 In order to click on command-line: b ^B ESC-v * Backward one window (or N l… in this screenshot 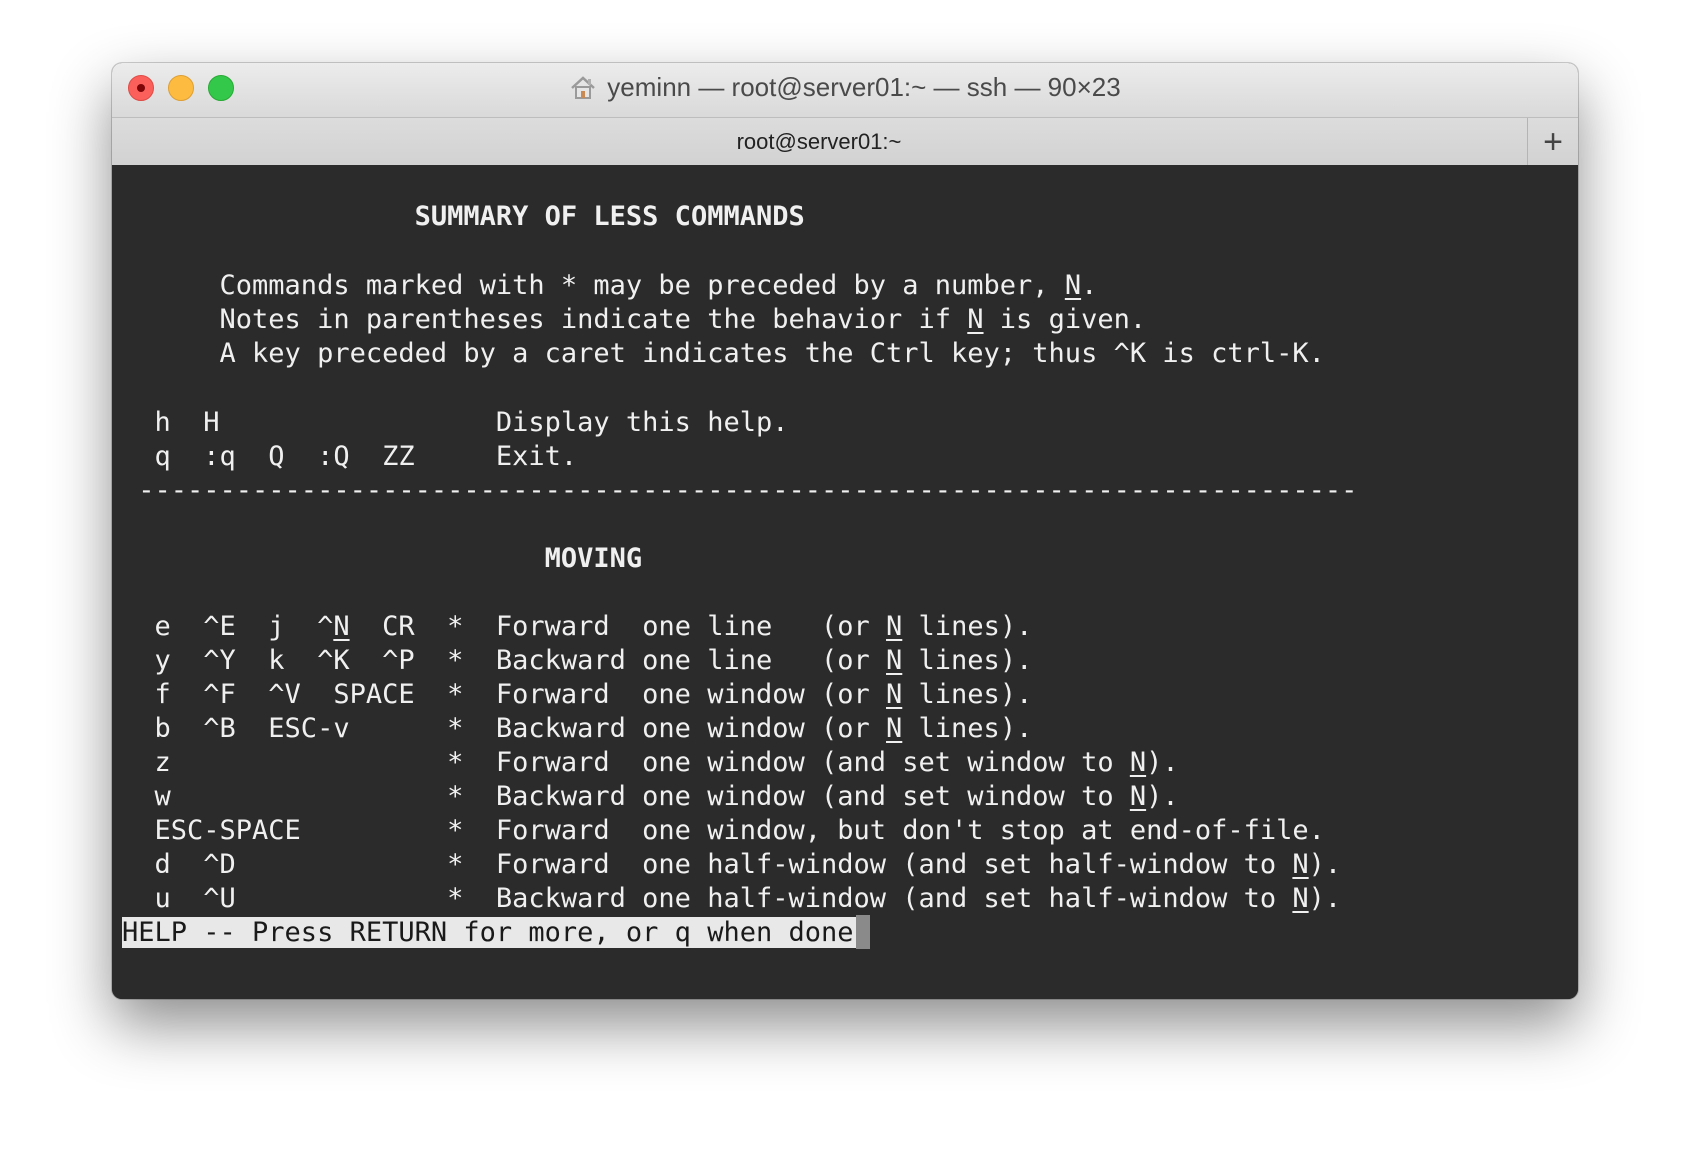, I will do `click(577, 728)`.